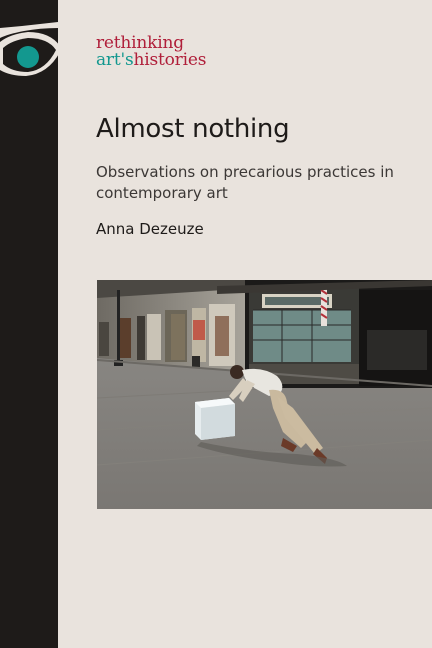  What do you see at coordinates (193, 129) in the screenshot?
I see `book-title: Almost nothing` at bounding box center [193, 129].